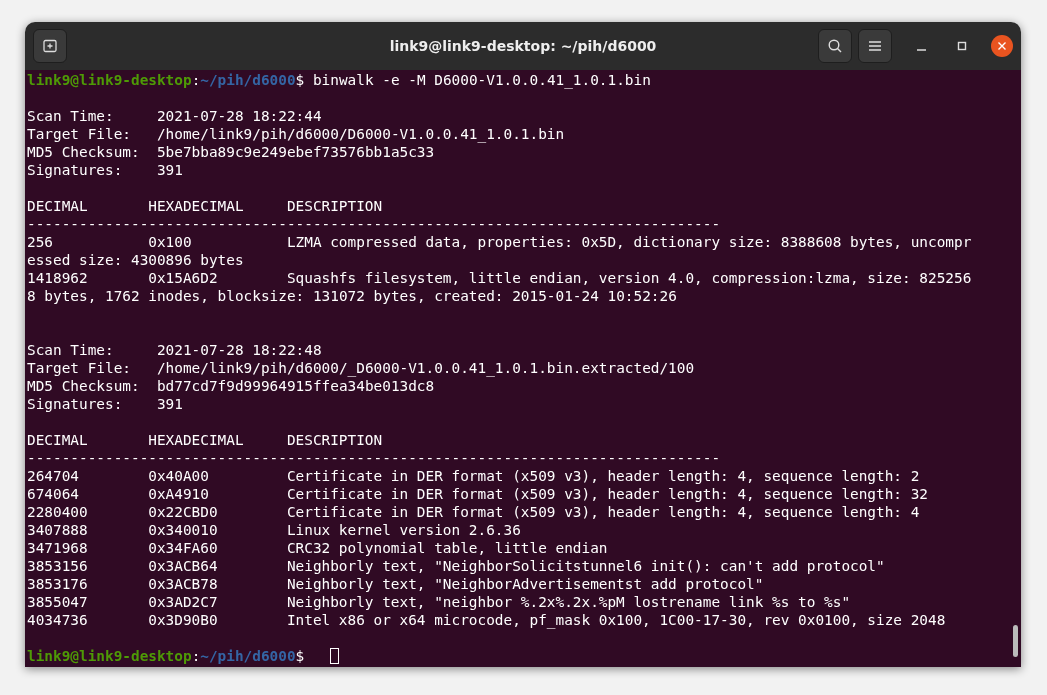  Describe the element at coordinates (962, 46) in the screenshot. I see `maximize-icon` at that location.